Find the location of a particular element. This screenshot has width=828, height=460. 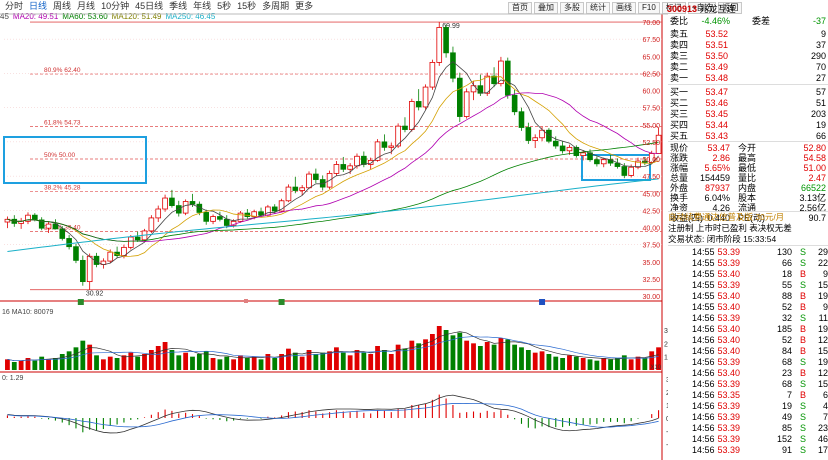

tick-cell: 130 is located at coordinates (784, 252).